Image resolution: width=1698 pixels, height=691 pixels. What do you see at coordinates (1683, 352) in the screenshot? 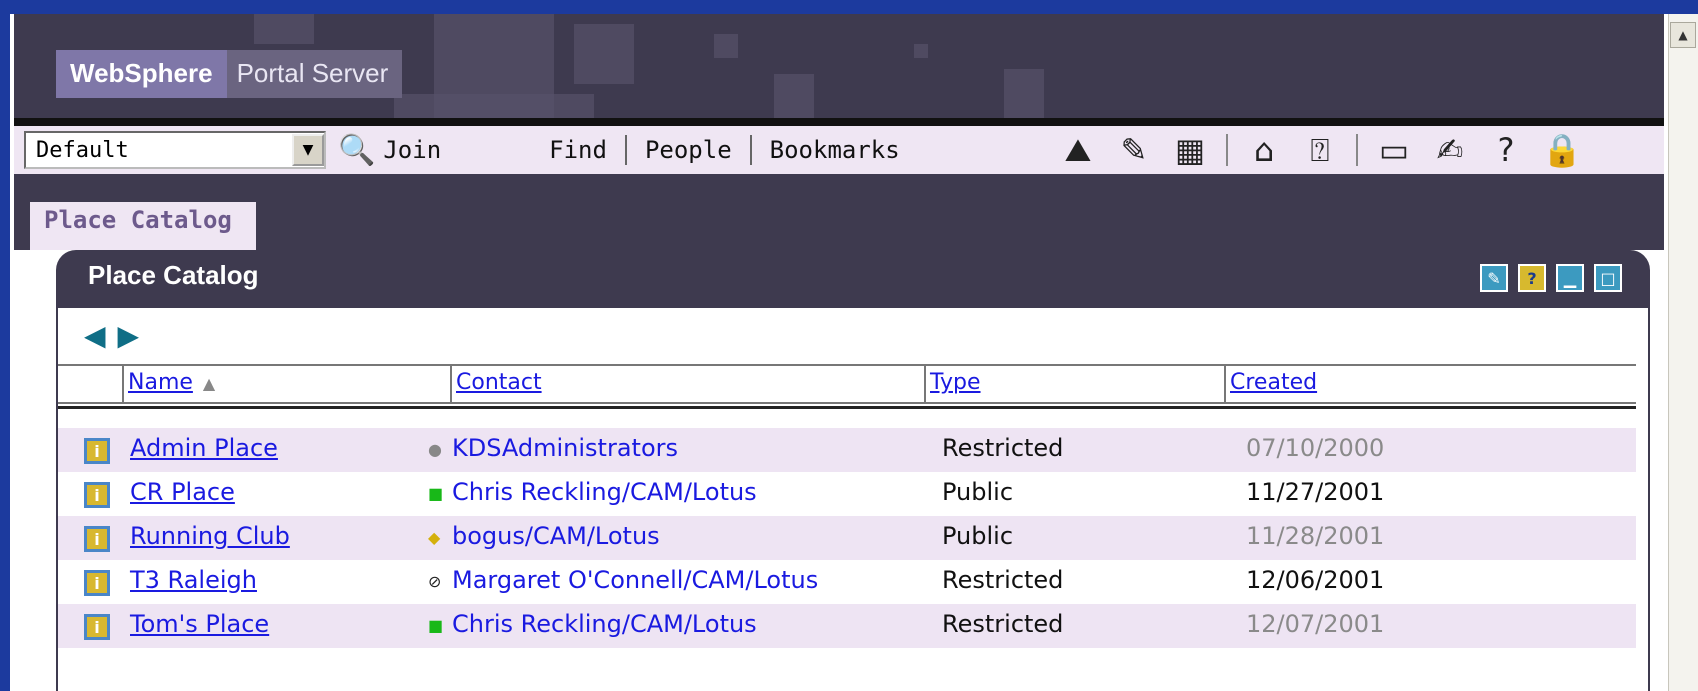
I see `vertical-scrollbar: ▲` at bounding box center [1683, 352].